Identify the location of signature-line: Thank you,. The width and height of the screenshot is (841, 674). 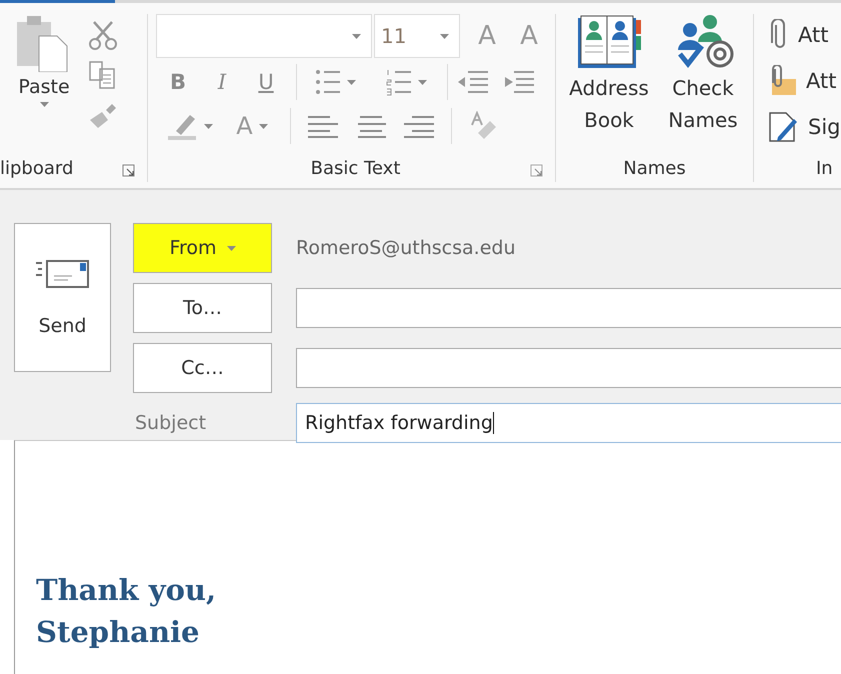
(127, 590).